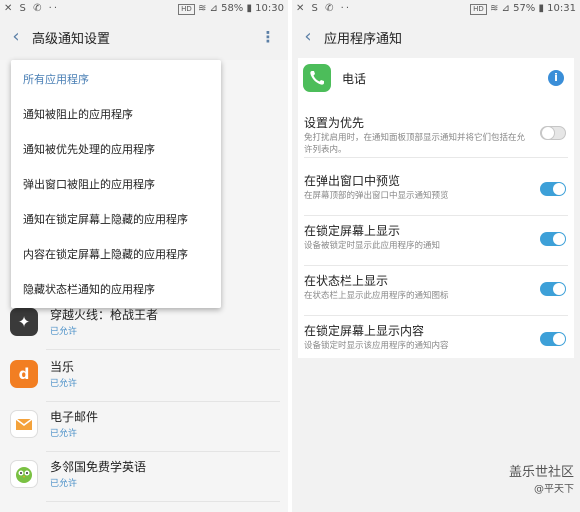  I want to click on list-item-app-3: 多邻国免费学英语 已允许, so click(144, 477).